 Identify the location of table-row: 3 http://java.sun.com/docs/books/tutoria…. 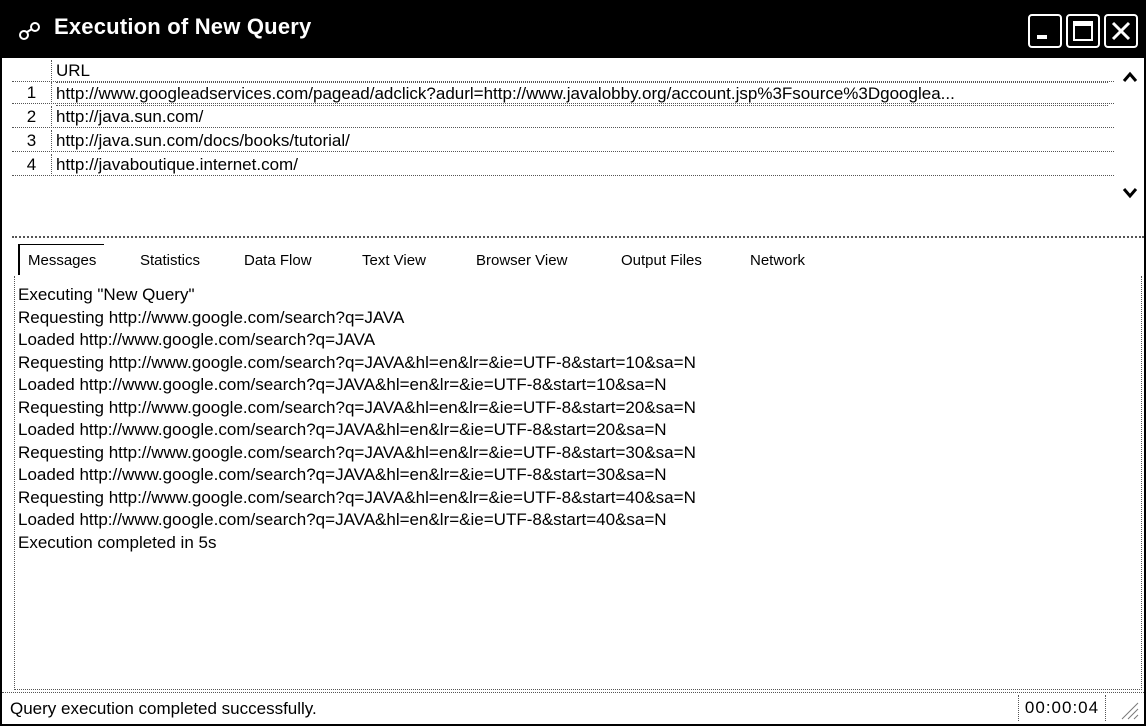
(563, 141).